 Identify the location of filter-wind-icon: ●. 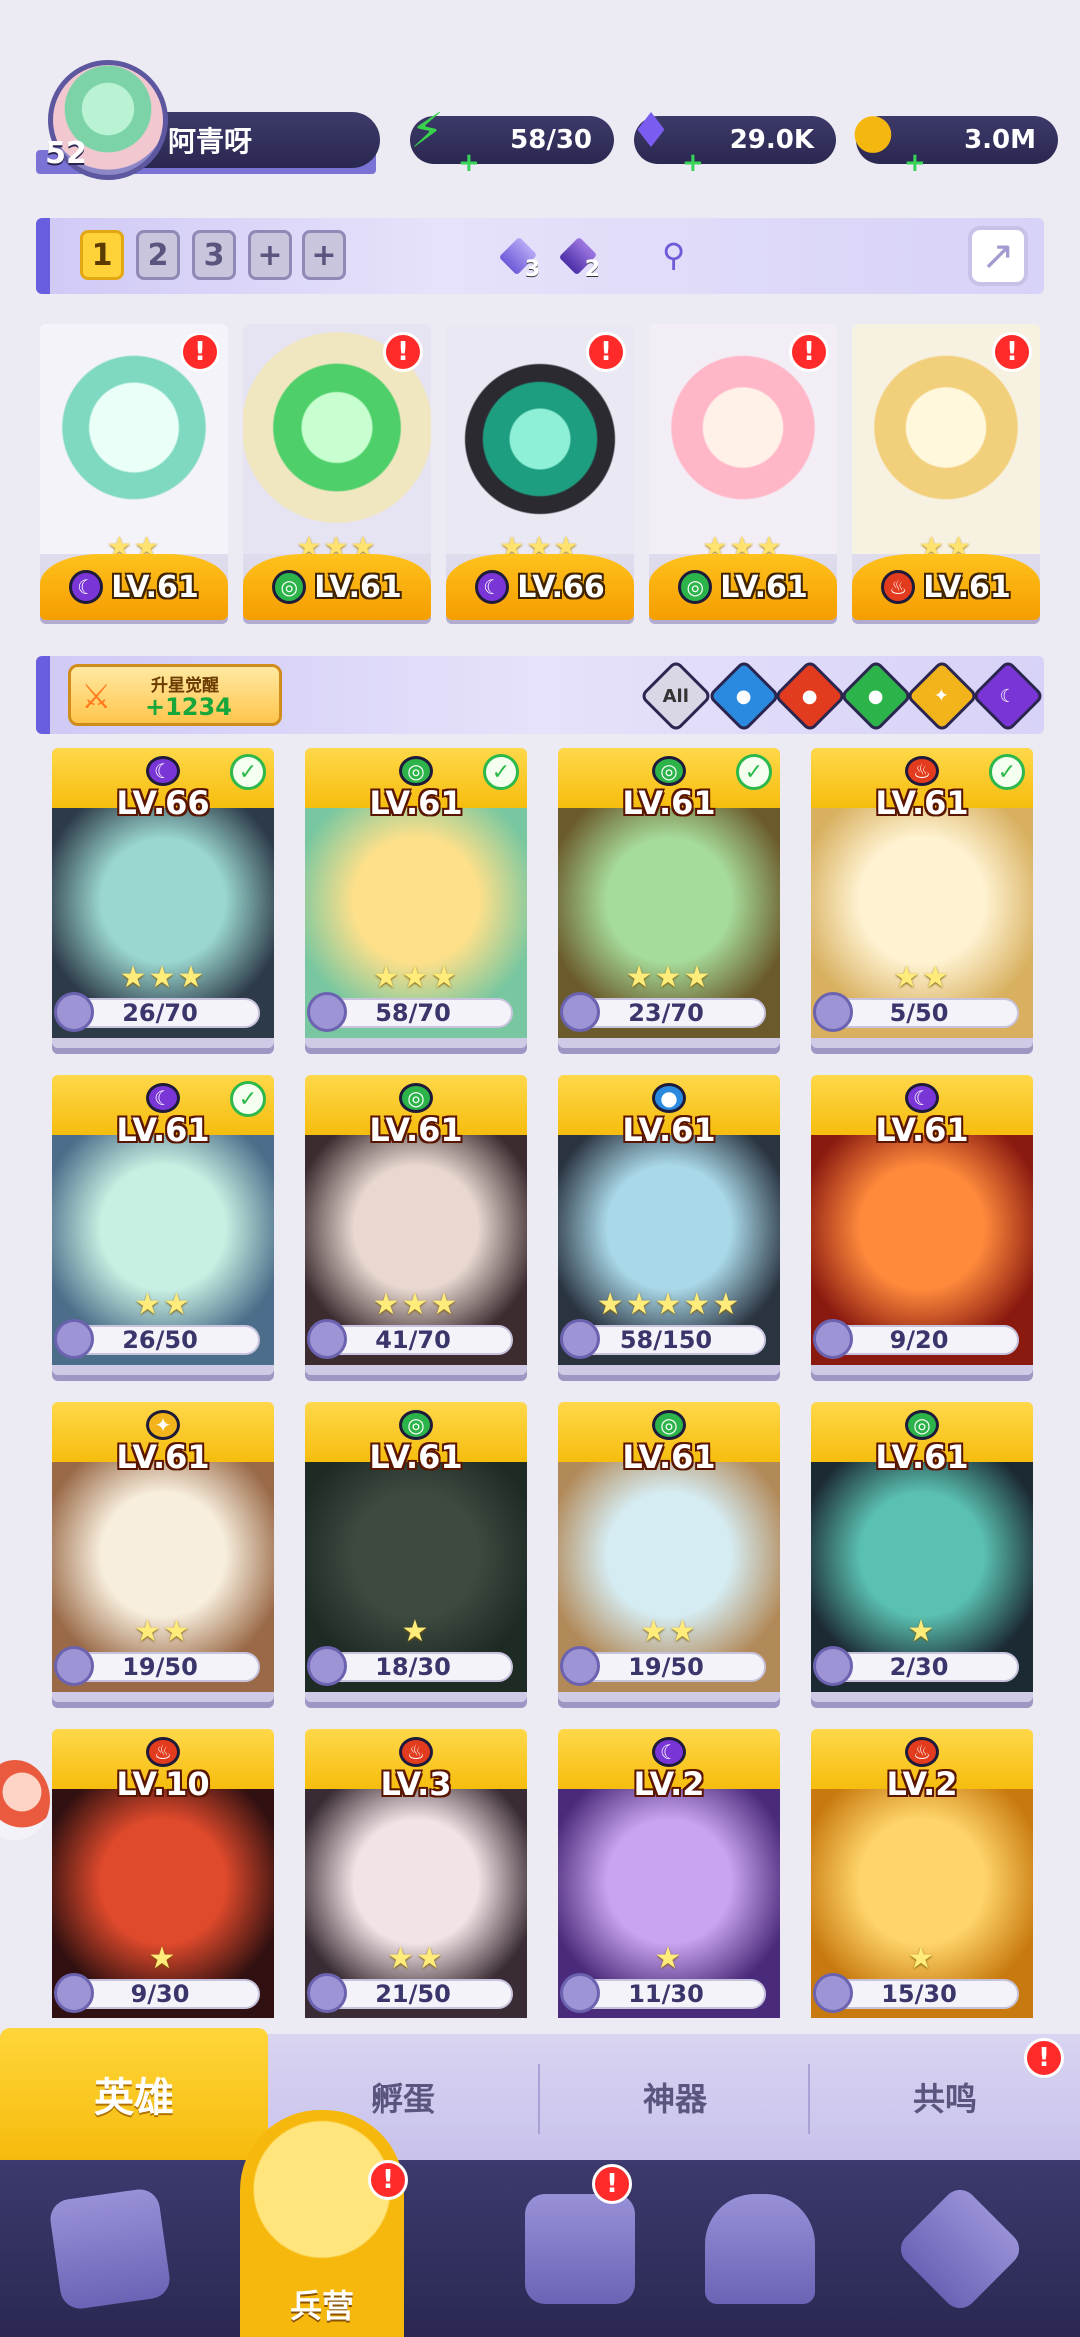
(876, 696).